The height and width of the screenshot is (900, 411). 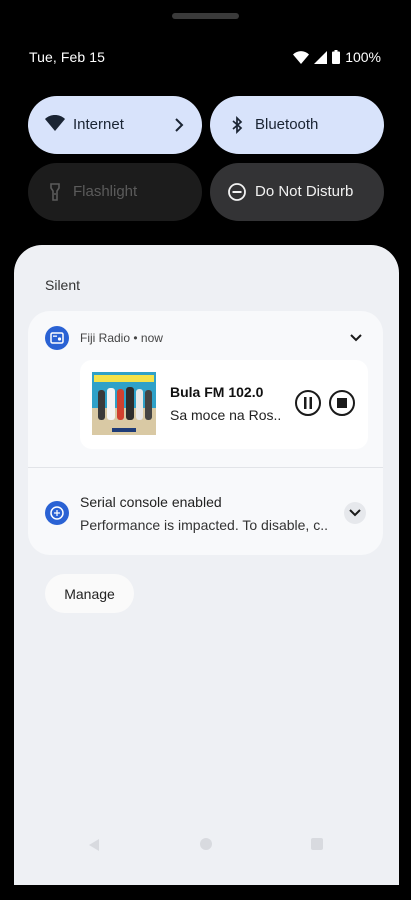 What do you see at coordinates (179, 125) in the screenshot?
I see `chevron-right-icon` at bounding box center [179, 125].